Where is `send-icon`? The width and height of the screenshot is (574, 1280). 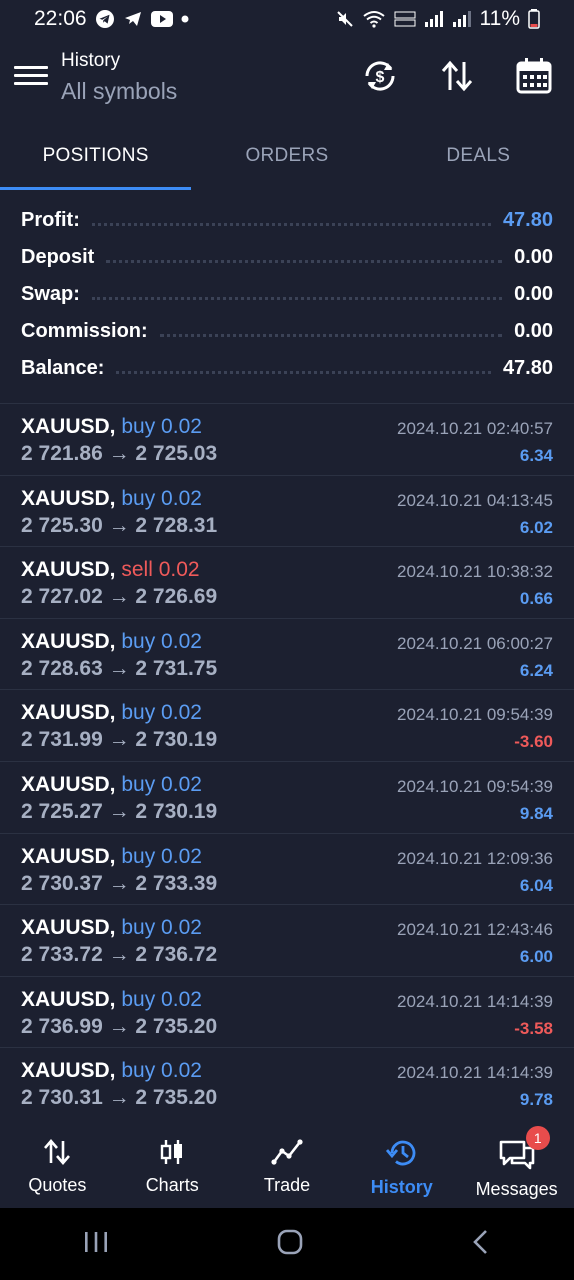 send-icon is located at coordinates (133, 19).